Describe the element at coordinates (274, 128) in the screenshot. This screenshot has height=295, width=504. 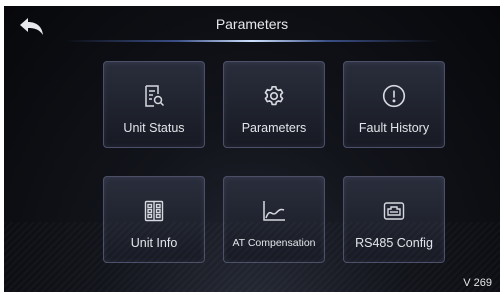
I see `tile-label: Parameters` at that location.